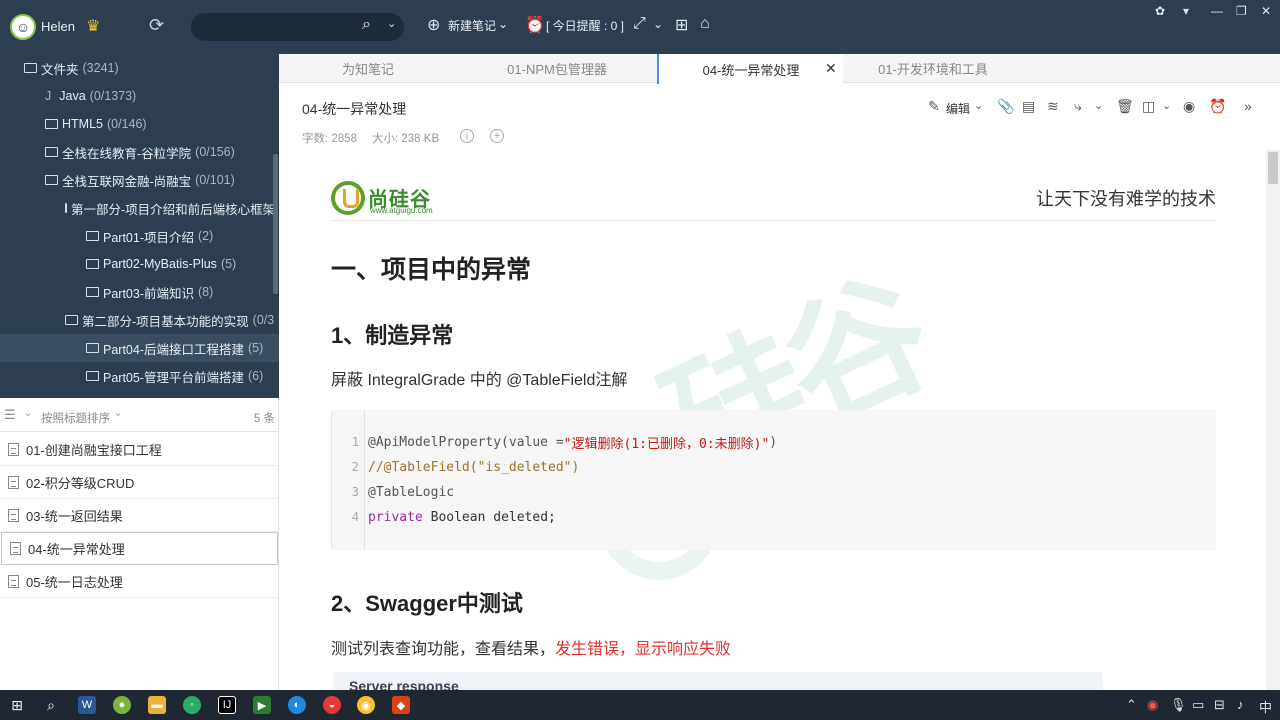  What do you see at coordinates (275, 224) in the screenshot?
I see `sidebar-scrollbar` at bounding box center [275, 224].